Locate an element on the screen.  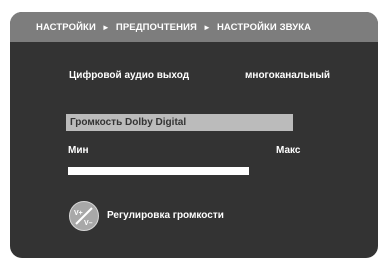
volume-max-label: Макс is located at coordinates (288, 150).